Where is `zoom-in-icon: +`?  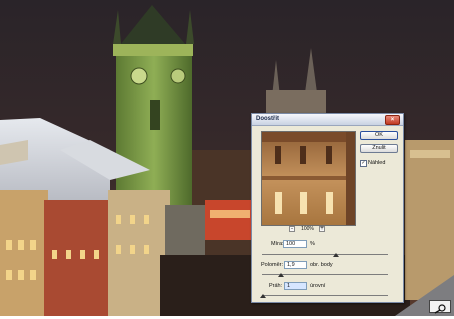
zoom-in-icon: + is located at coordinates (322, 229).